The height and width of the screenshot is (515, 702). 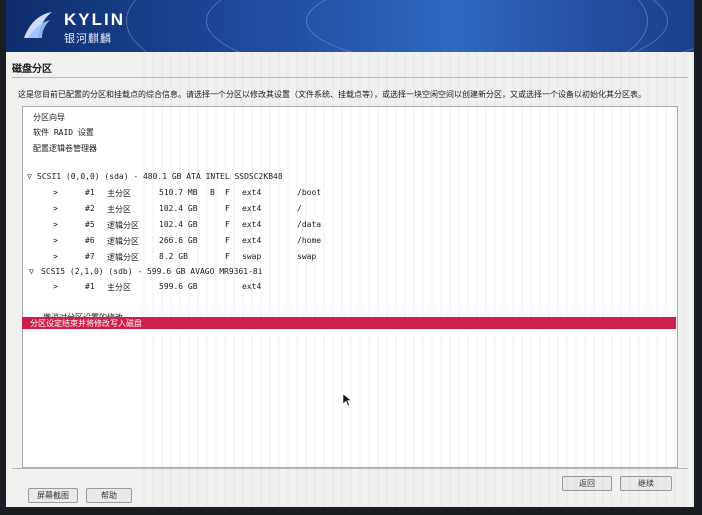 What do you see at coordinates (90, 240) in the screenshot?
I see `partition-number: #6` at bounding box center [90, 240].